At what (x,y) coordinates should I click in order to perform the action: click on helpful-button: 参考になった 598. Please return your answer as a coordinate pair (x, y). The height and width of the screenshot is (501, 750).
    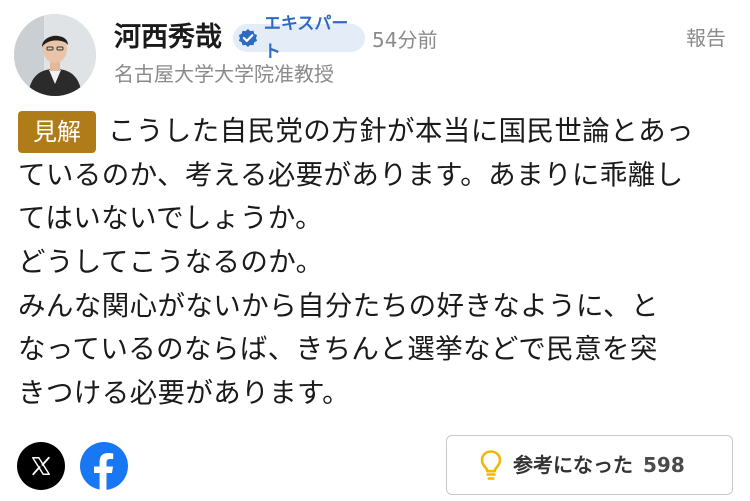
    Looking at the image, I should click on (589, 465).